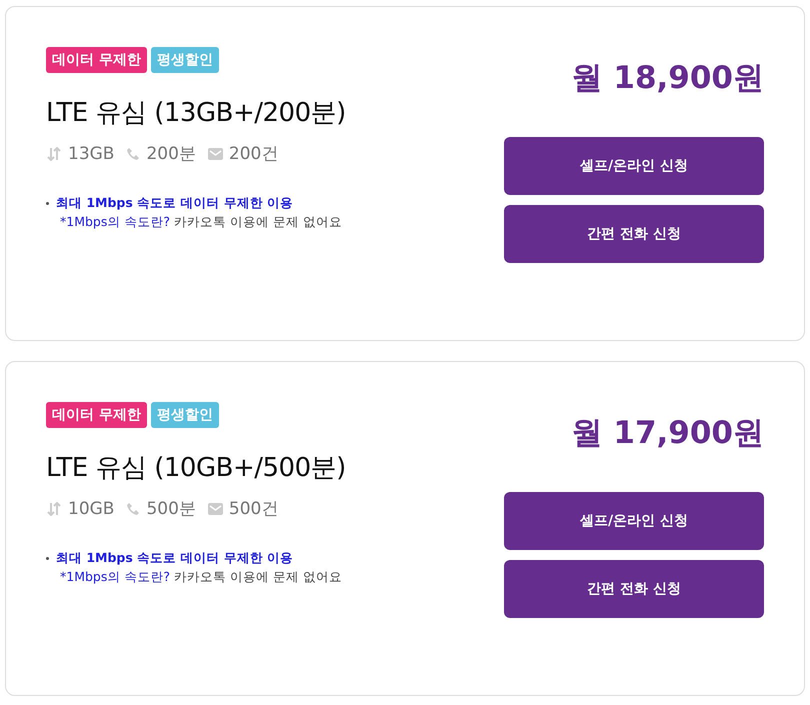  What do you see at coordinates (196, 113) in the screenshot?
I see `plan-title: LTE 유심 (13GB+/200분)` at bounding box center [196, 113].